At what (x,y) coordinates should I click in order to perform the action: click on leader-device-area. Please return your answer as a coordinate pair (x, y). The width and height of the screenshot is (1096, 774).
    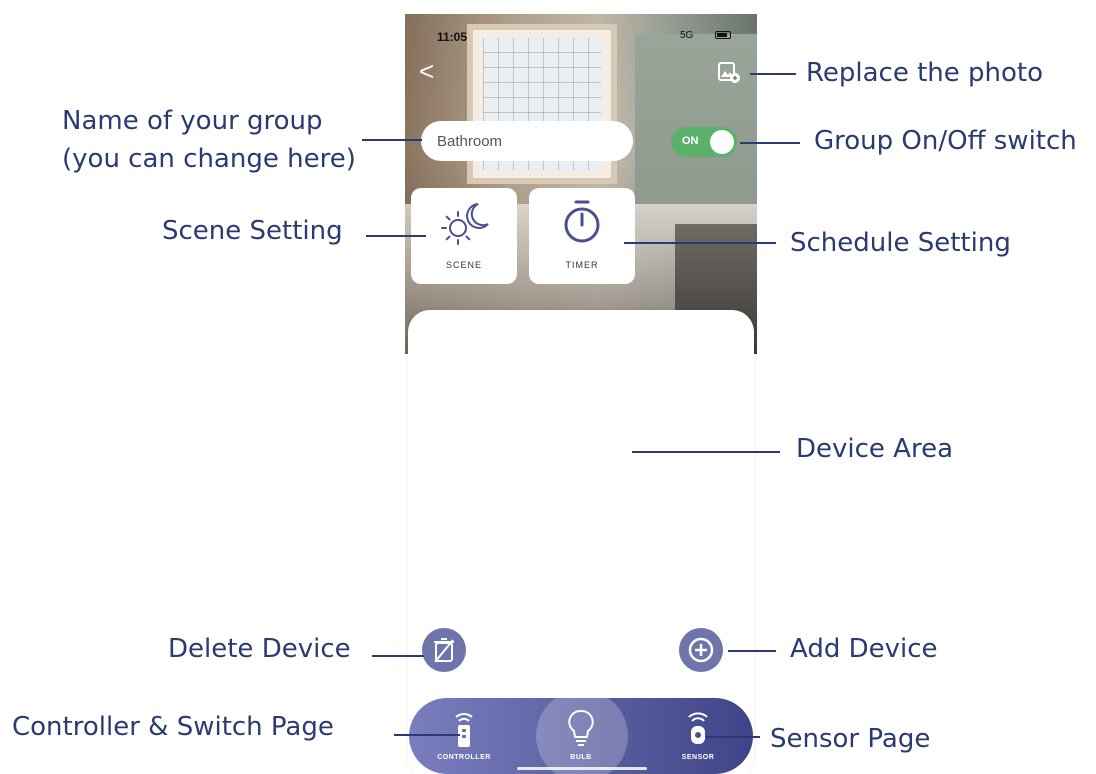
    Looking at the image, I should click on (706, 452).